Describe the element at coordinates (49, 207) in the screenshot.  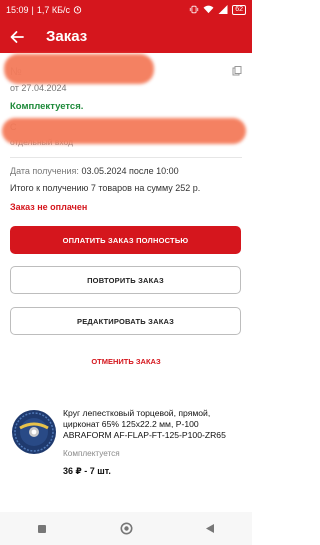
I see `payment-status: Заказ не оплачен` at that location.